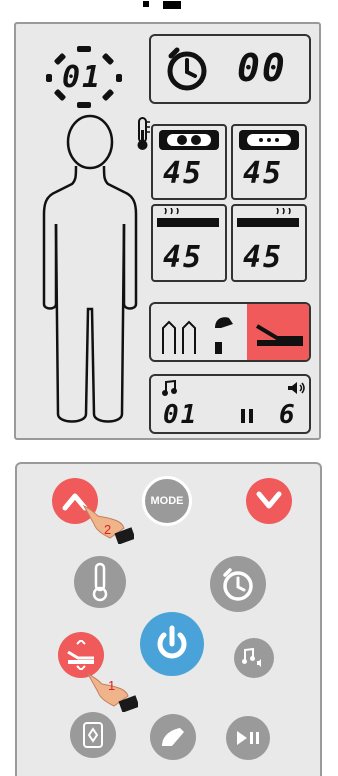 The image size is (338, 776). I want to click on timer-box: 00, so click(230, 69).